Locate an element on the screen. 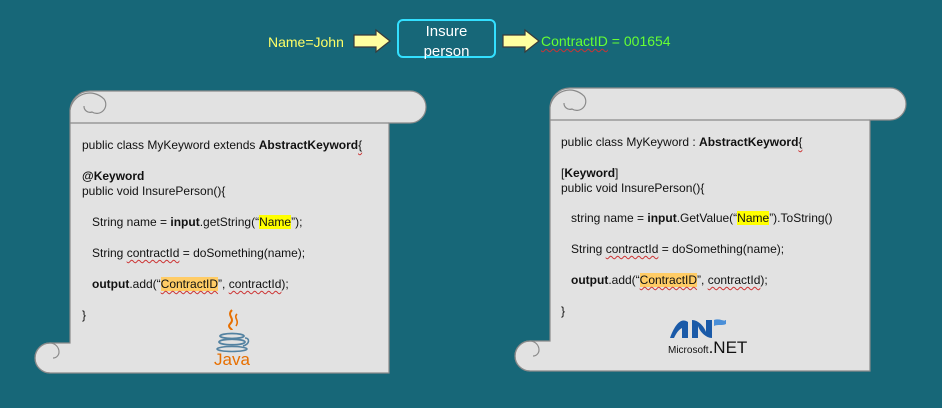 The width and height of the screenshot is (942, 408). code-text: ”); is located at coordinates (297, 222).